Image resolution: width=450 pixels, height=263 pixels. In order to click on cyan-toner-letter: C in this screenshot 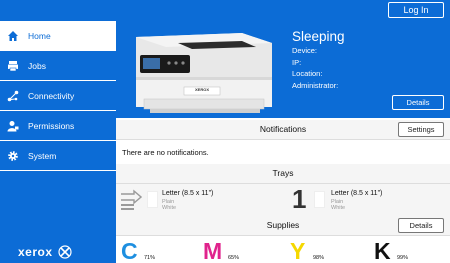, I will do `click(129, 250)`.